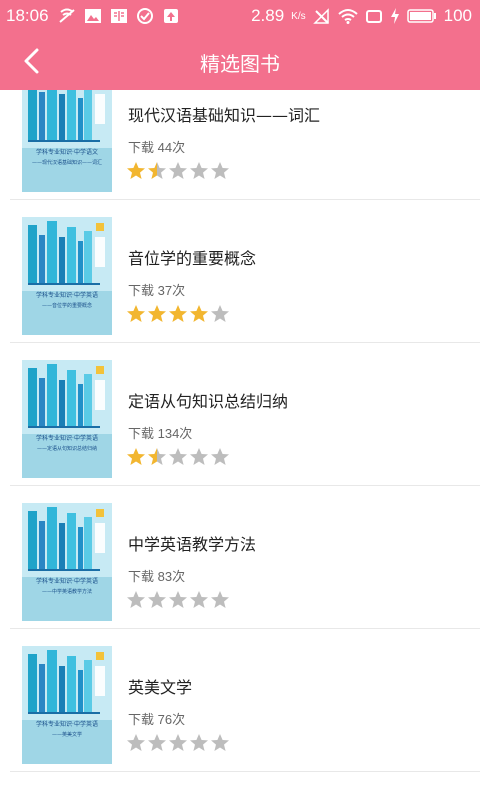 This screenshot has width=480, height=800. Describe the element at coordinates (268, 15) in the screenshot. I see `network-speed: 2.89` at that location.